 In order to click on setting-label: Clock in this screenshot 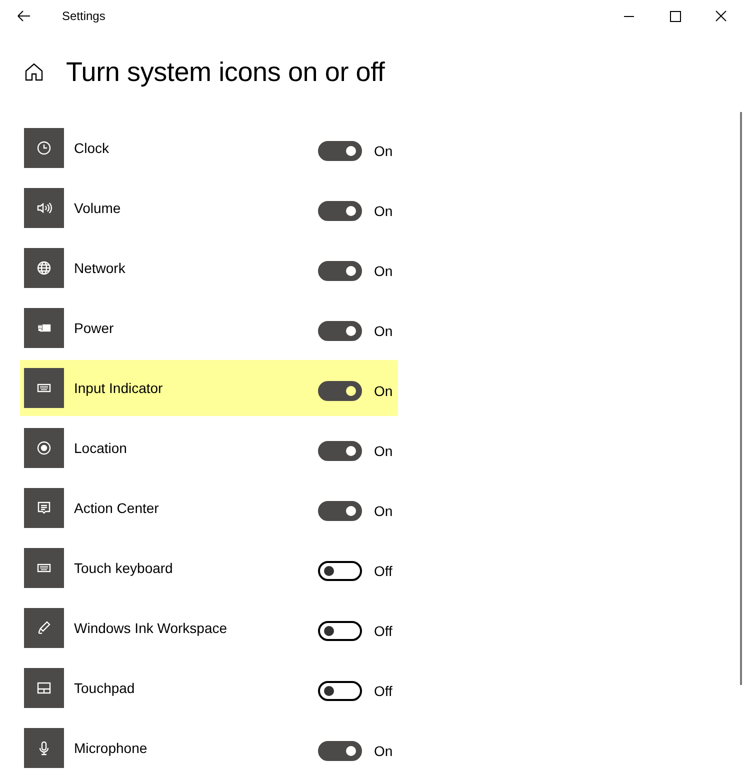, I will do `click(92, 148)`.